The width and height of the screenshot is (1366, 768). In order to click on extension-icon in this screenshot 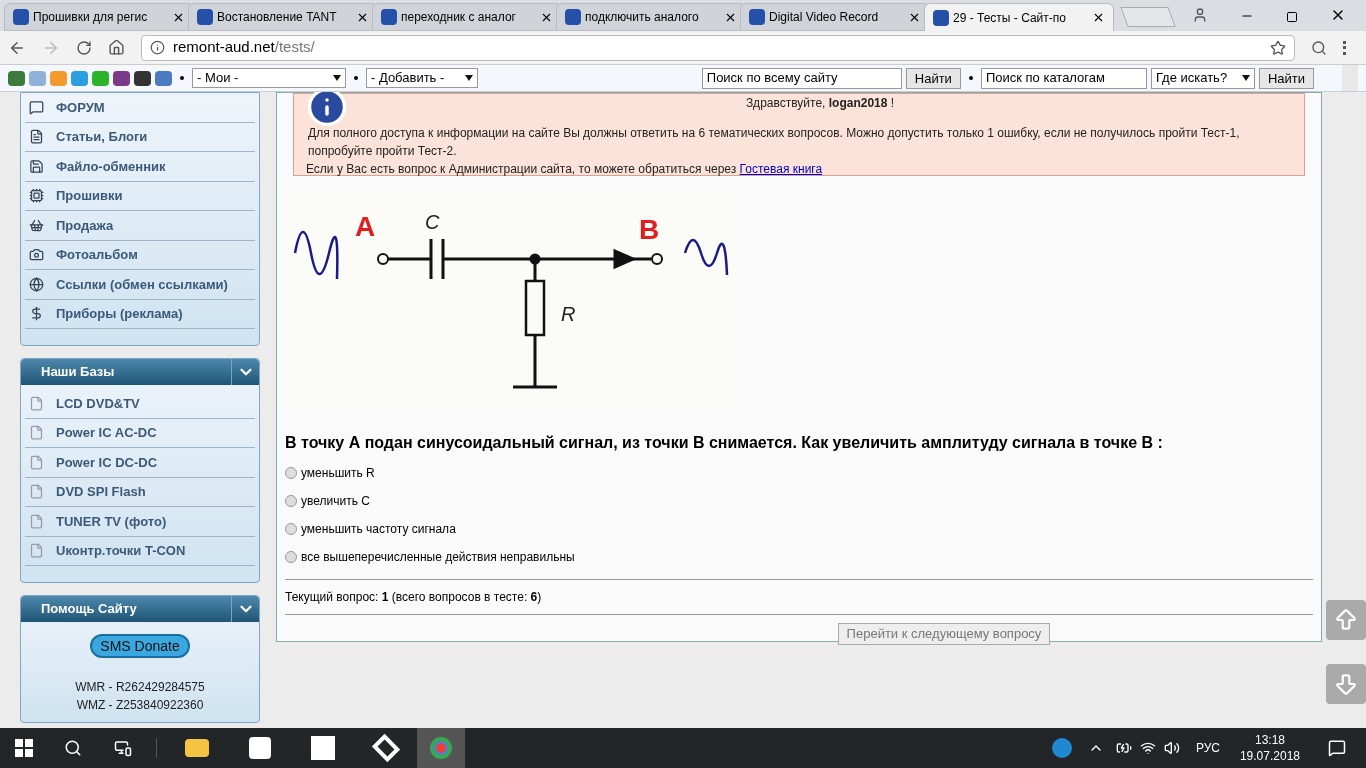, I will do `click(1319, 47)`.